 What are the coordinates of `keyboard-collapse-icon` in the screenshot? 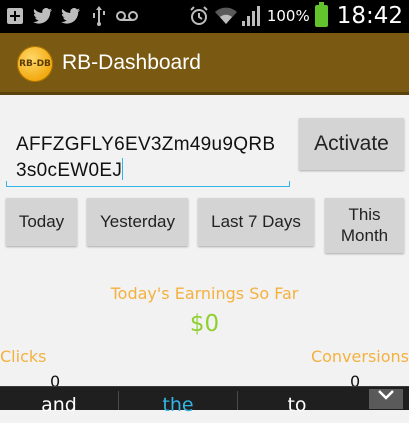 It's located at (386, 399).